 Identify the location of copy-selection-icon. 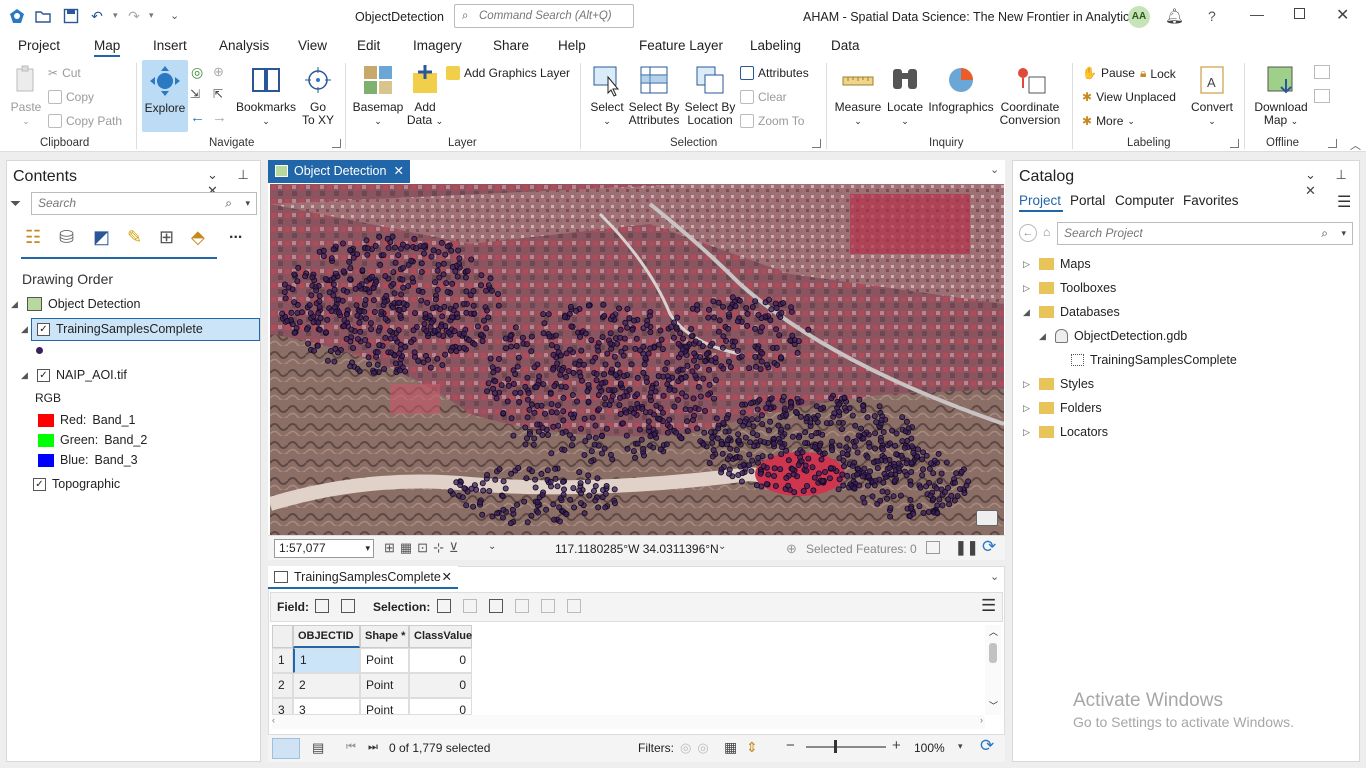
(574, 606).